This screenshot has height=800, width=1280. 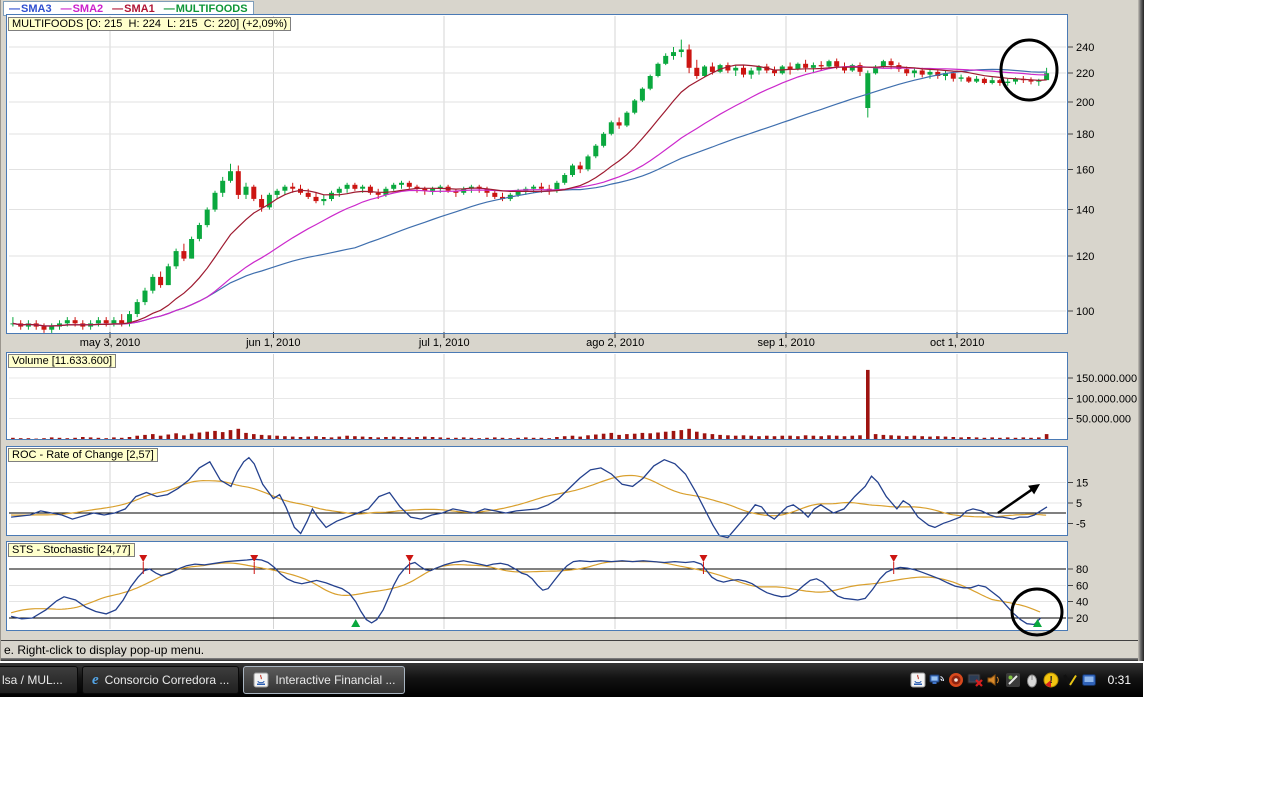 I want to click on system-tray: ! 0:31, so click(x=1026, y=680).